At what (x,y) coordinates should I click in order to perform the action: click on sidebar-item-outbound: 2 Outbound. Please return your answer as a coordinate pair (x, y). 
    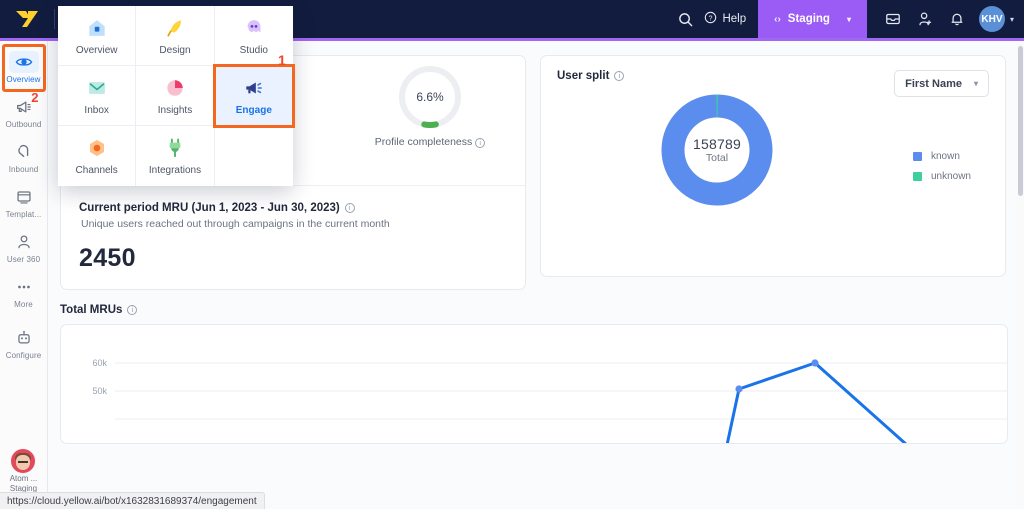
    Looking at the image, I should click on (24, 112).